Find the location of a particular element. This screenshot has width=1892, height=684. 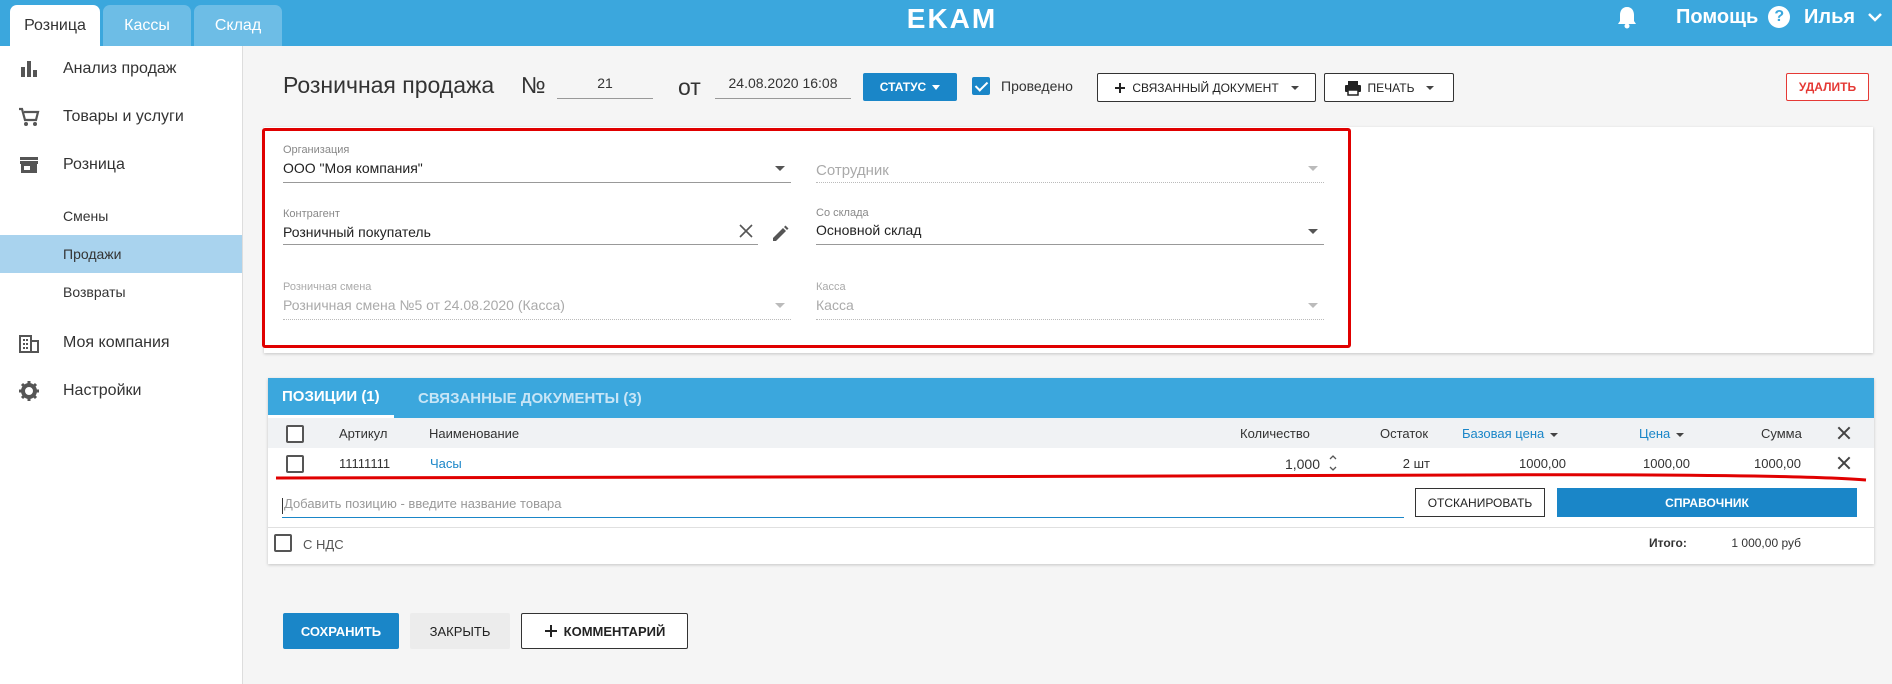

vat-checkbox is located at coordinates (283, 543).